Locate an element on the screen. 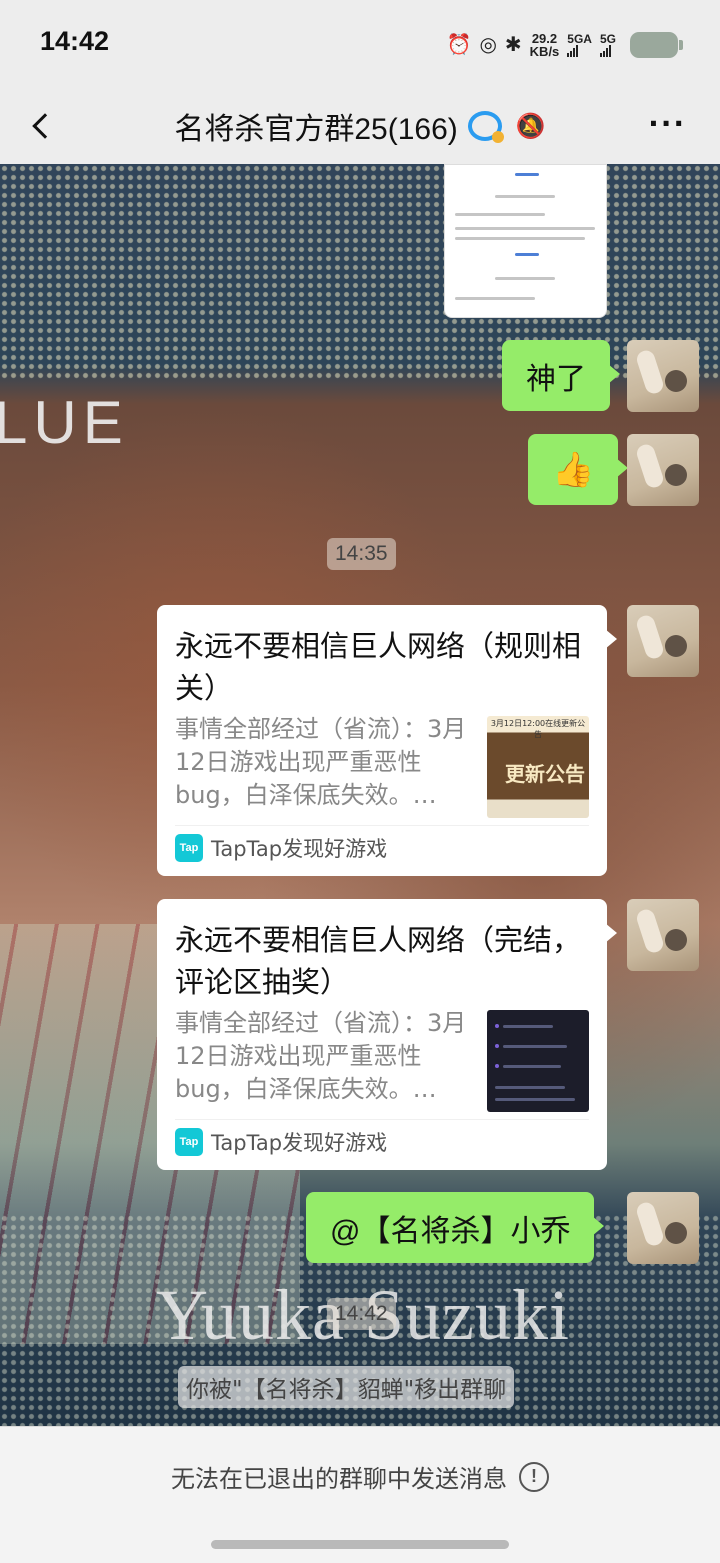  link-card-thumbnail is located at coordinates (538, 1061).